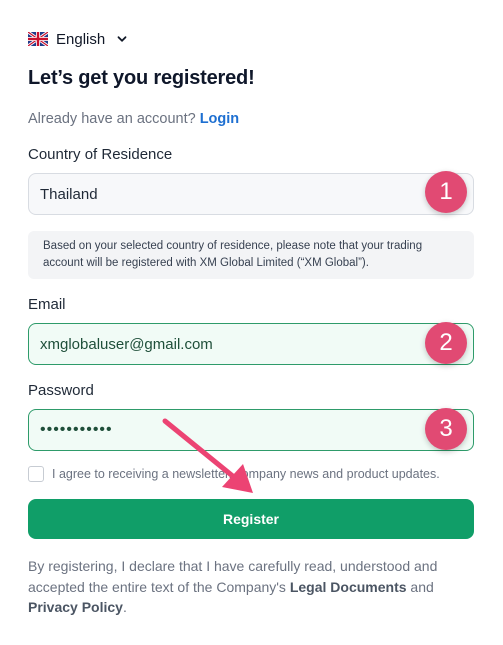 This screenshot has width=503, height=645. I want to click on login-prompt-text: Already have an account?, so click(112, 119).